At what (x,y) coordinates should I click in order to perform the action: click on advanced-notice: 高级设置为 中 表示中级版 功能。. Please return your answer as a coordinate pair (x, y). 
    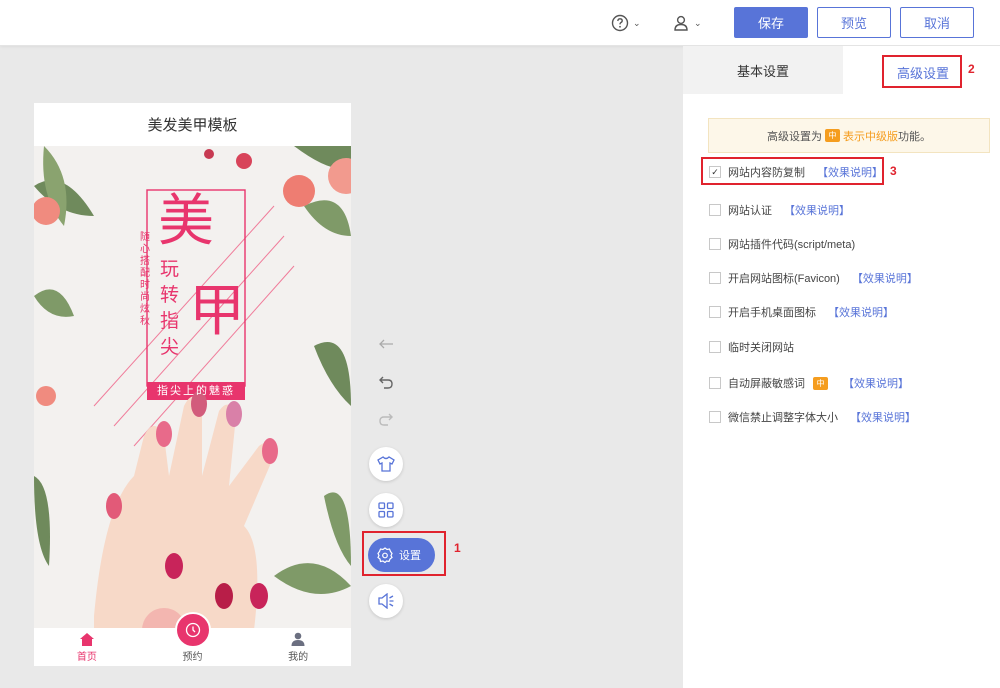
    Looking at the image, I should click on (849, 135).